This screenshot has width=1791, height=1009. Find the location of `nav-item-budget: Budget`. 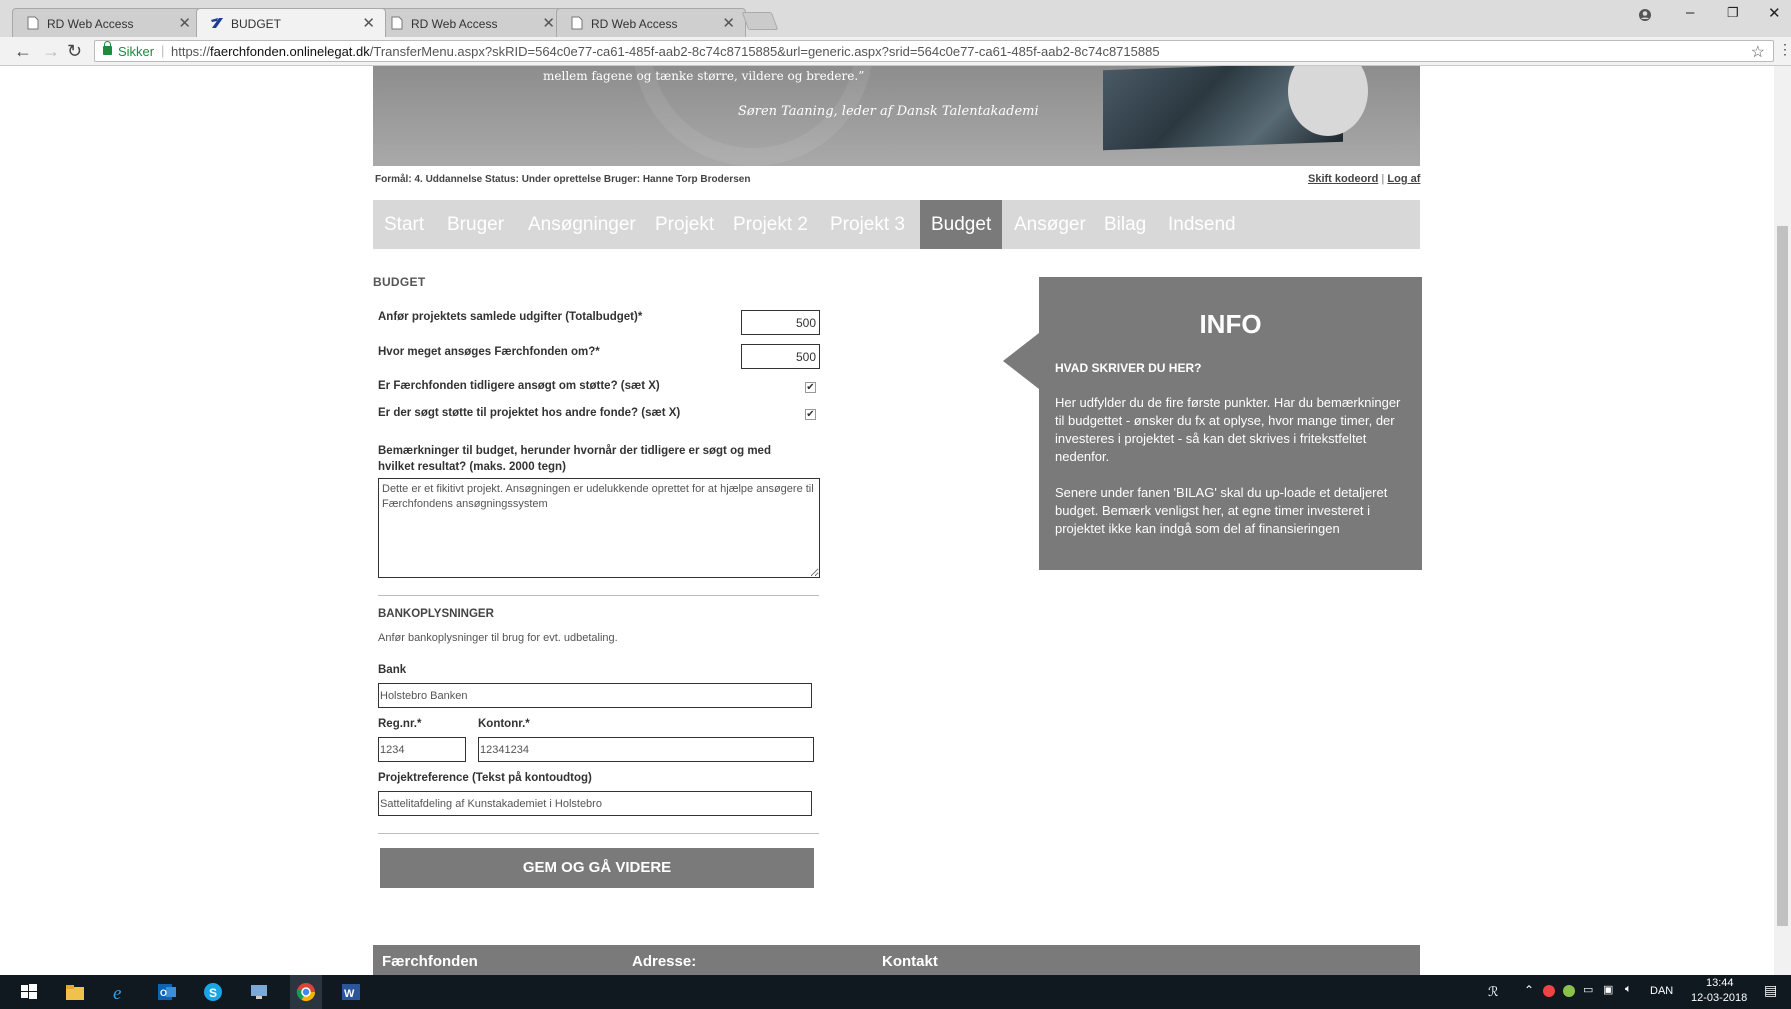

nav-item-budget: Budget is located at coordinates (961, 224).